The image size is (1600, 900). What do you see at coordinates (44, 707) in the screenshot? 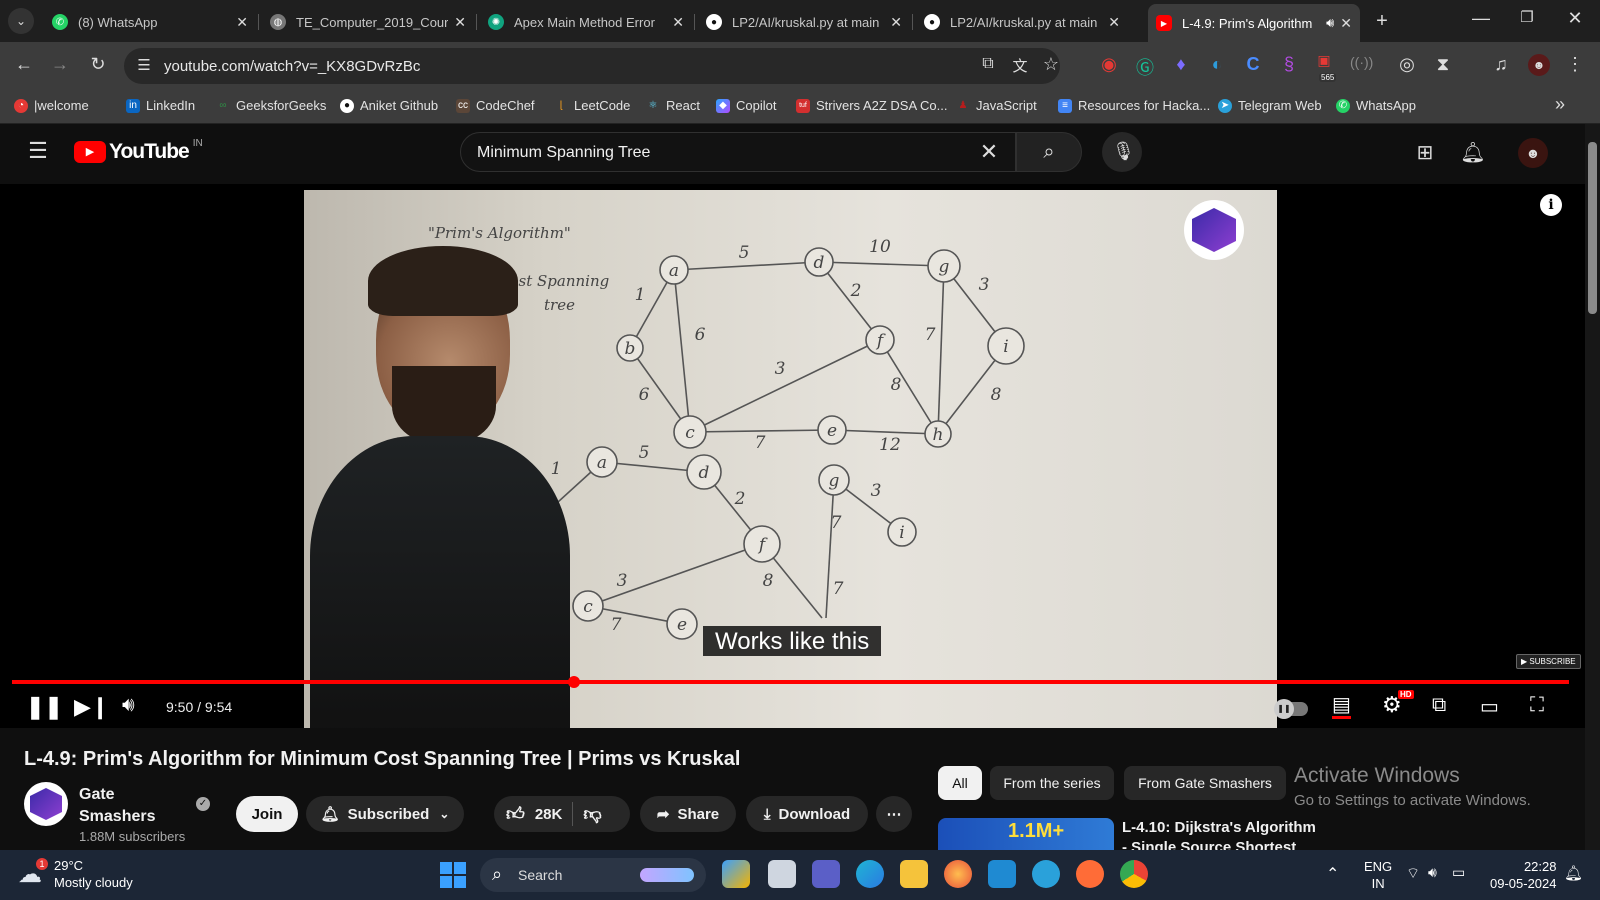
I see `pause-icon: ❚❚` at bounding box center [44, 707].